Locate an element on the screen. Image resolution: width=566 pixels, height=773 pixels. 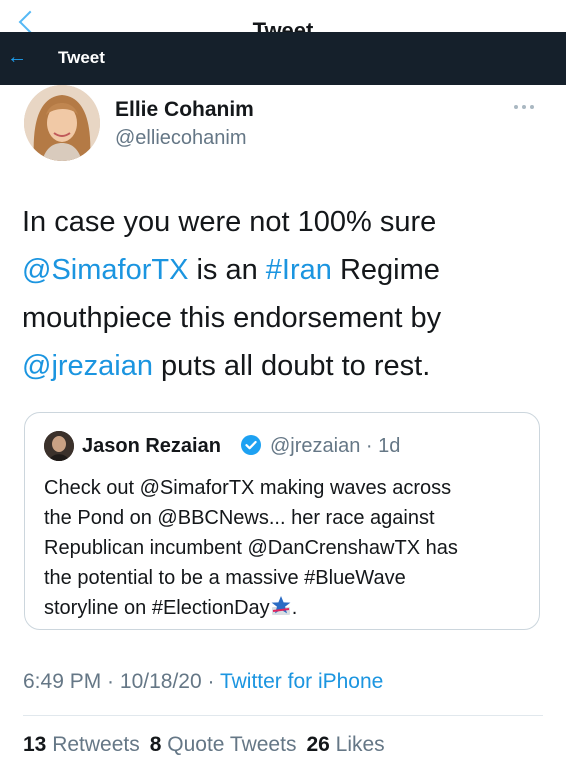
text-segment: storyline on #ElectionDay is located at coordinates (157, 608).